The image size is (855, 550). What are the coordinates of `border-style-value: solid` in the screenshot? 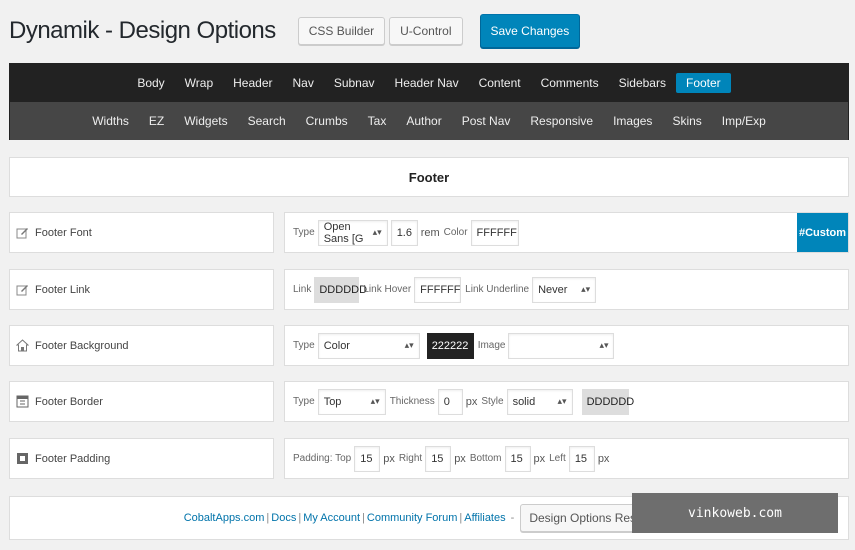 It's located at (524, 401).